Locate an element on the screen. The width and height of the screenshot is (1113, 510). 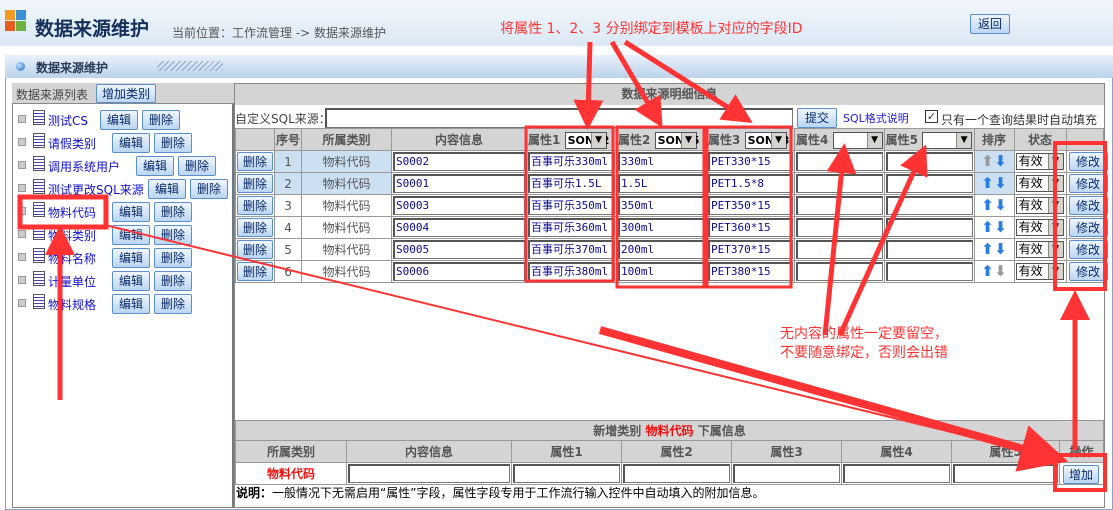
row-attr3-input: PET360*15 is located at coordinates (751, 227).